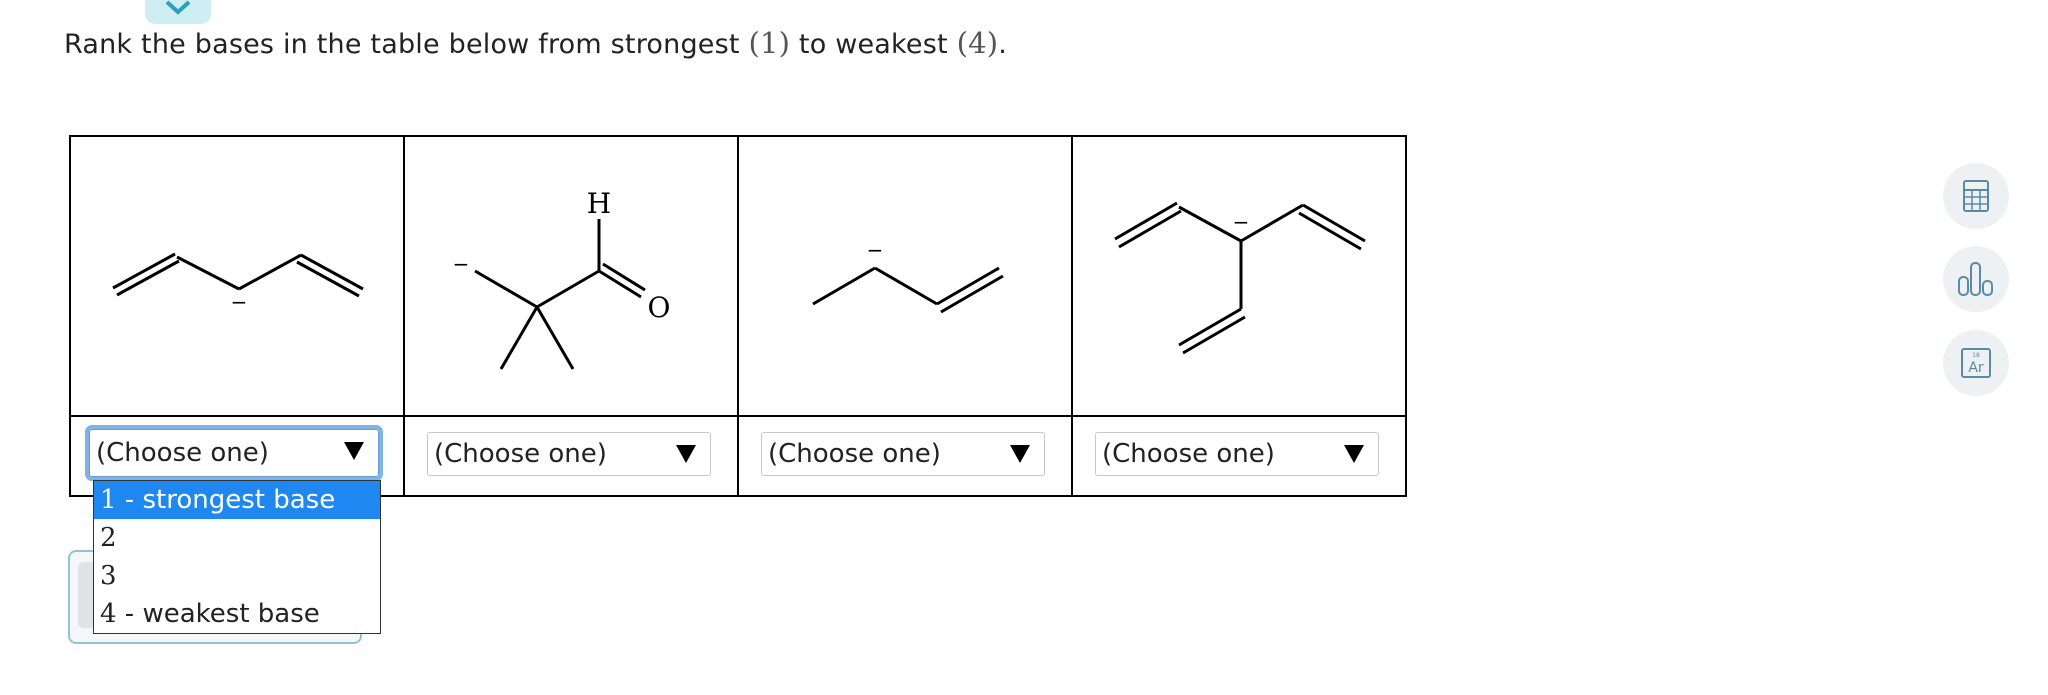  I want to click on svg-text: 18, so click(1976, 355).